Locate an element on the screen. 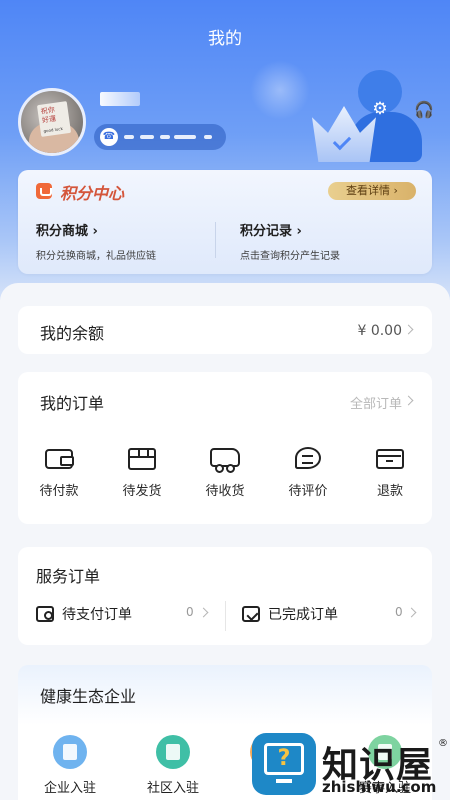 This screenshot has height=800, width=450. ecosystem-label: 社区入驻 is located at coordinates (172, 788).